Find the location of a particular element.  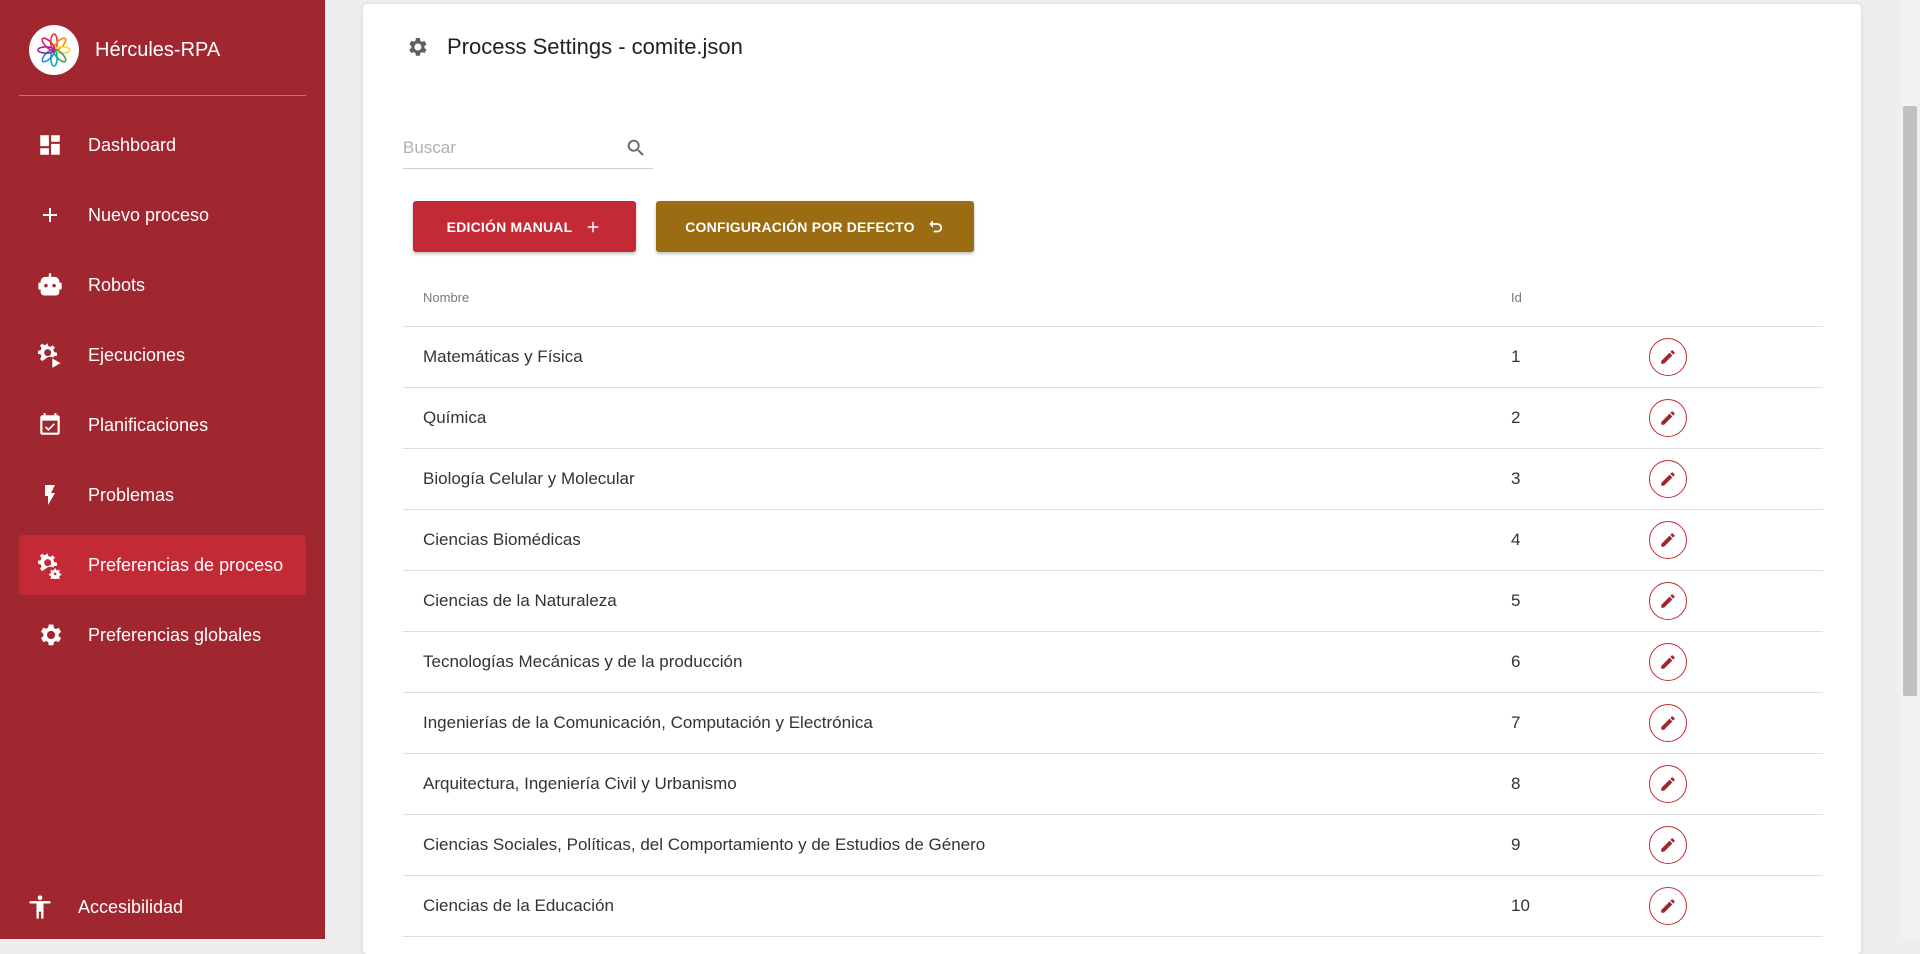

table-row: Matemáticas y Física 1 is located at coordinates (1113, 357).